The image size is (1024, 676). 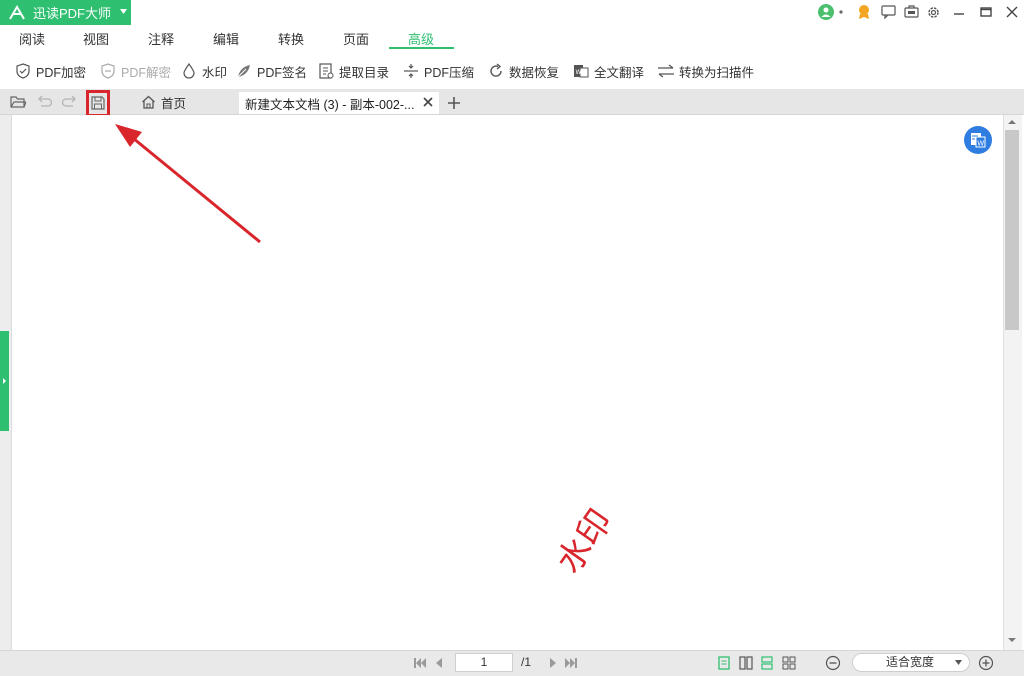 I want to click on active-tab-indicator, so click(x=421, y=48).